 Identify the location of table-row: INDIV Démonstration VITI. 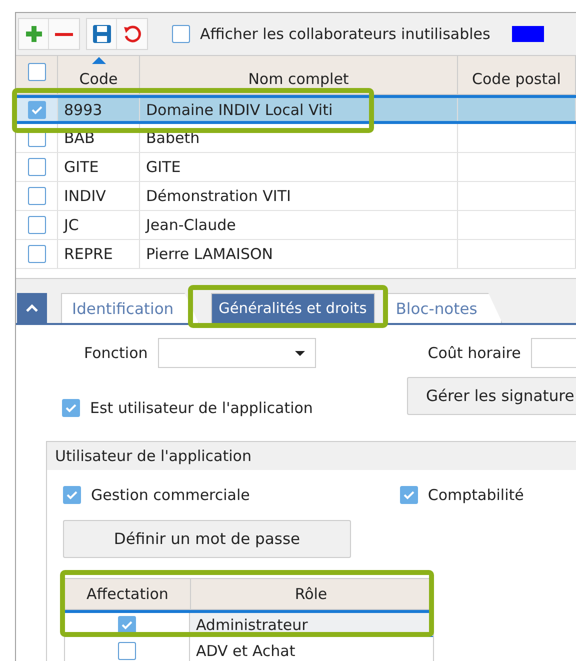
(296, 196).